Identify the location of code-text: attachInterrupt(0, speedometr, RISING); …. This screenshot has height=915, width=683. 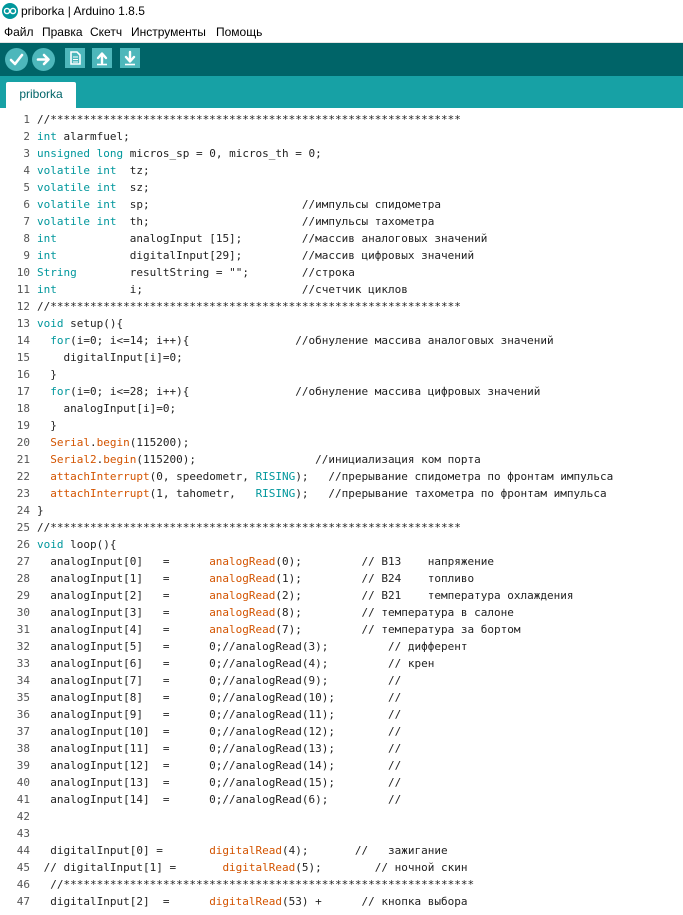
(325, 476).